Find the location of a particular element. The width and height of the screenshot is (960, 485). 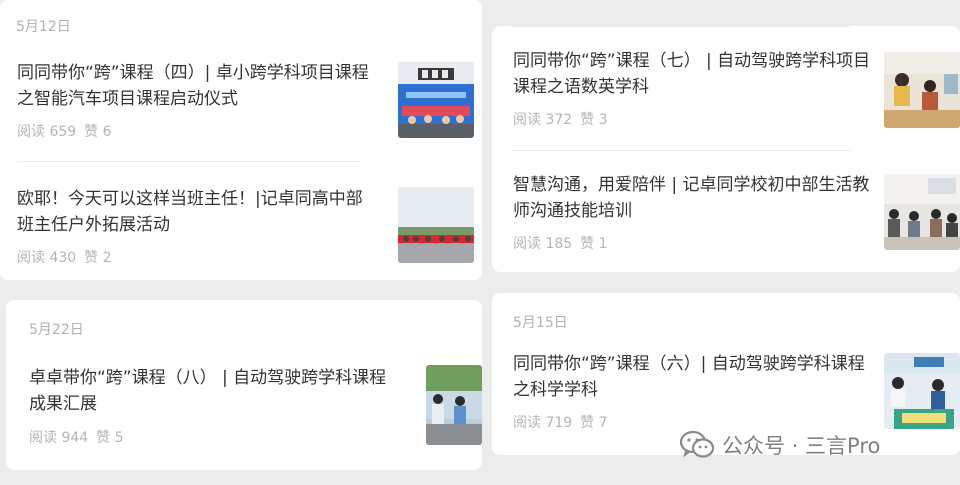

wechat-watermark: 公众号 · 三言Pro is located at coordinates (780, 445).